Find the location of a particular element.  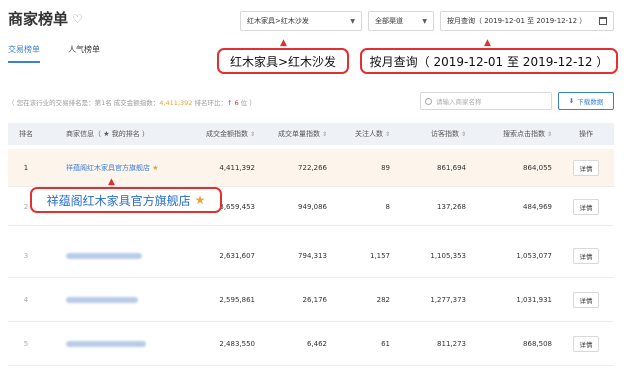

download-label: 下载数据 is located at coordinates (590, 102).